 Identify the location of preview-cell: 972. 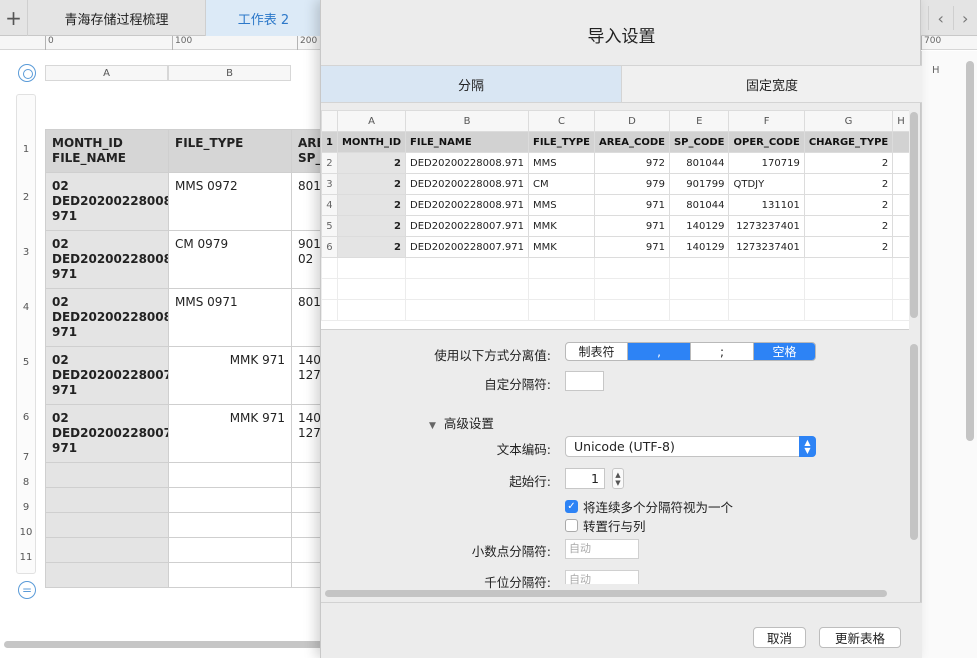
(631, 163).